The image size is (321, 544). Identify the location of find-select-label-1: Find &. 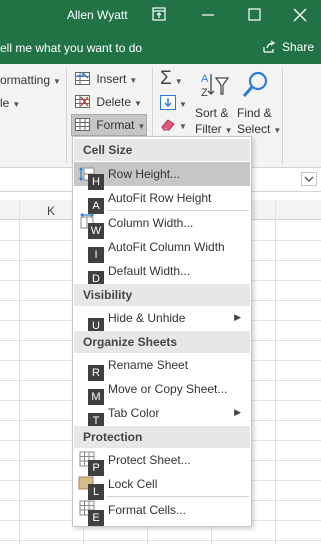
(254, 113).